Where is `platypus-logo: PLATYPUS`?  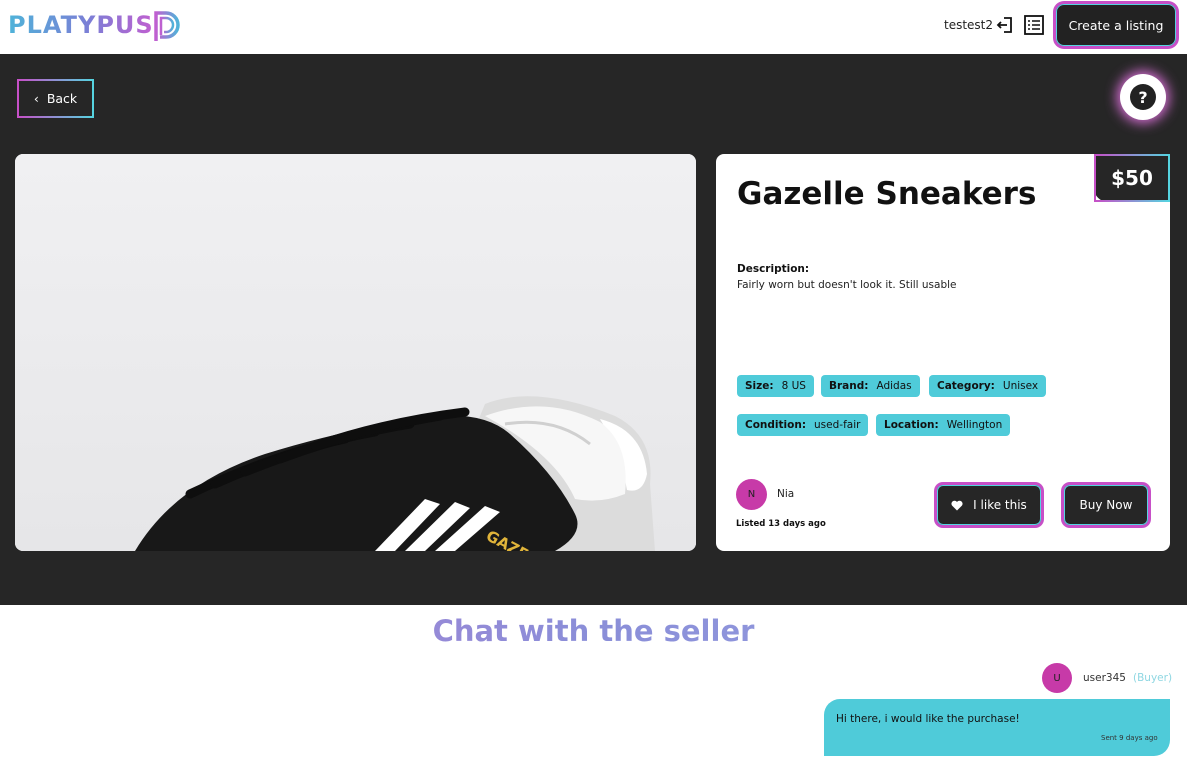 platypus-logo: PLATYPUS is located at coordinates (94, 25).